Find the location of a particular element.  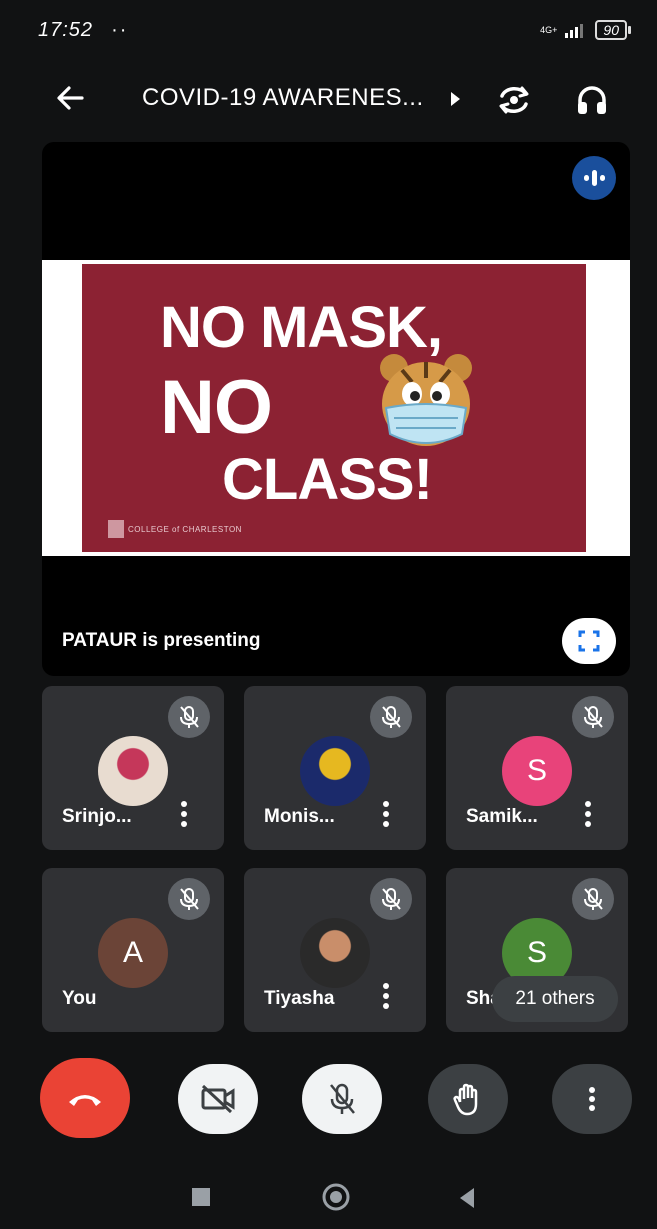

status-dots: ·· is located at coordinates (120, 29).